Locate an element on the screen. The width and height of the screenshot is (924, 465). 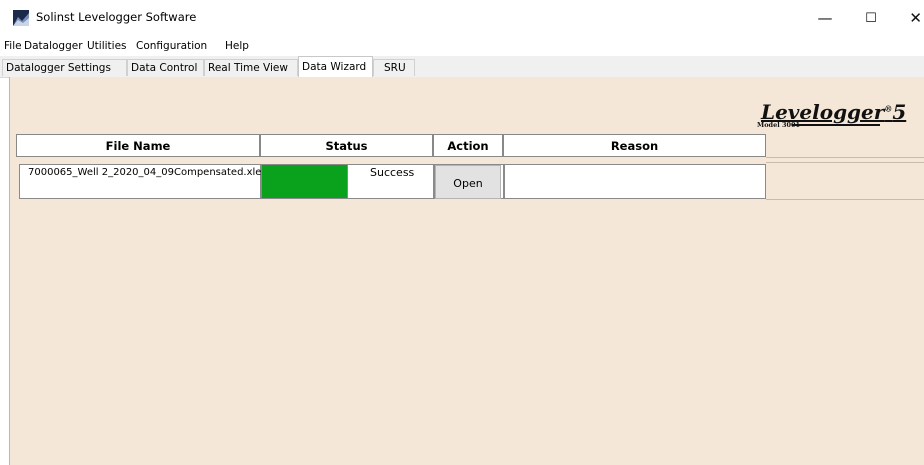
maximize-button: ☐ is located at coordinates (871, 18).